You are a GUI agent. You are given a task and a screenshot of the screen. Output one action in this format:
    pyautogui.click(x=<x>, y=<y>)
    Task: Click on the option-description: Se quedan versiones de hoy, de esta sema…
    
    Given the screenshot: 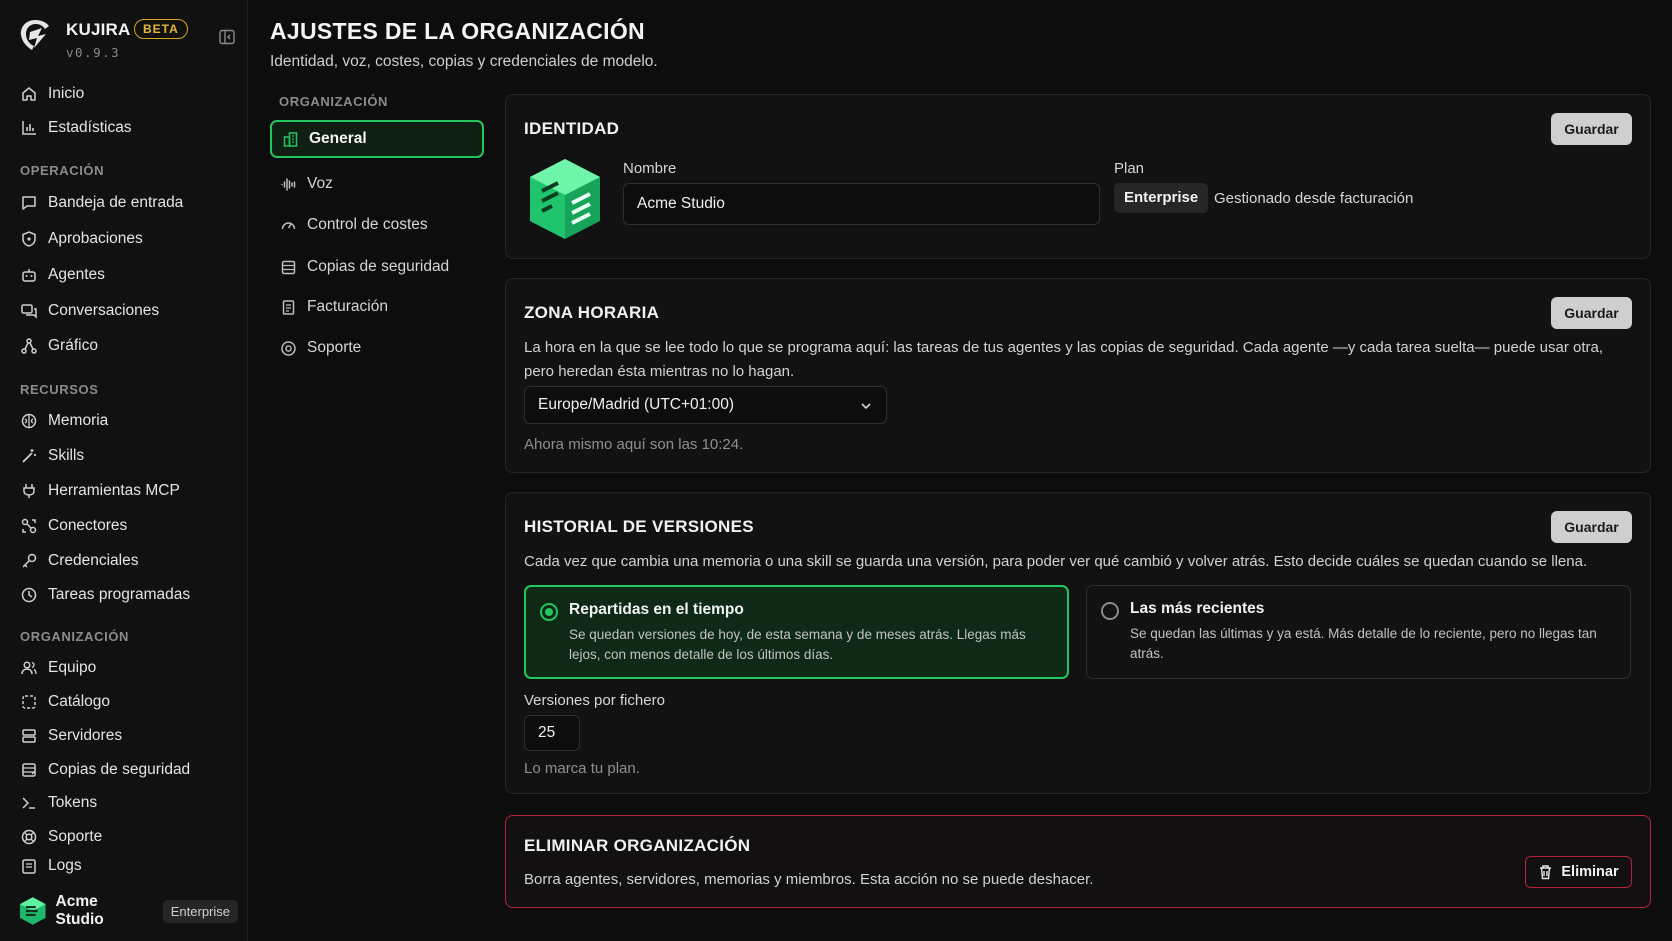 What is the action you would take?
    pyautogui.click(x=797, y=644)
    